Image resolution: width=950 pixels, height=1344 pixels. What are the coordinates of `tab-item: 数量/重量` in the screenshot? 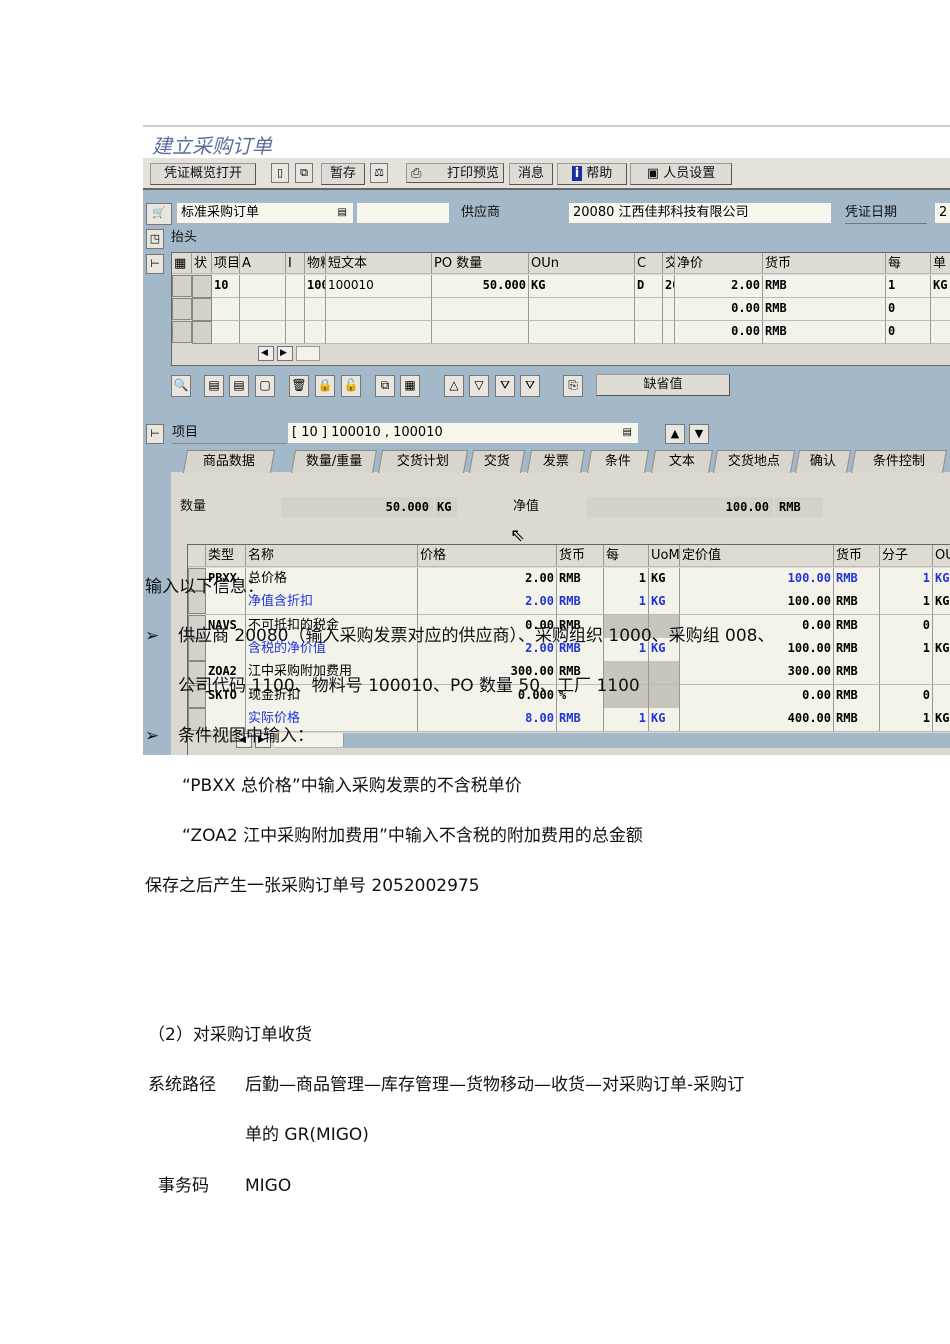 It's located at (334, 461).